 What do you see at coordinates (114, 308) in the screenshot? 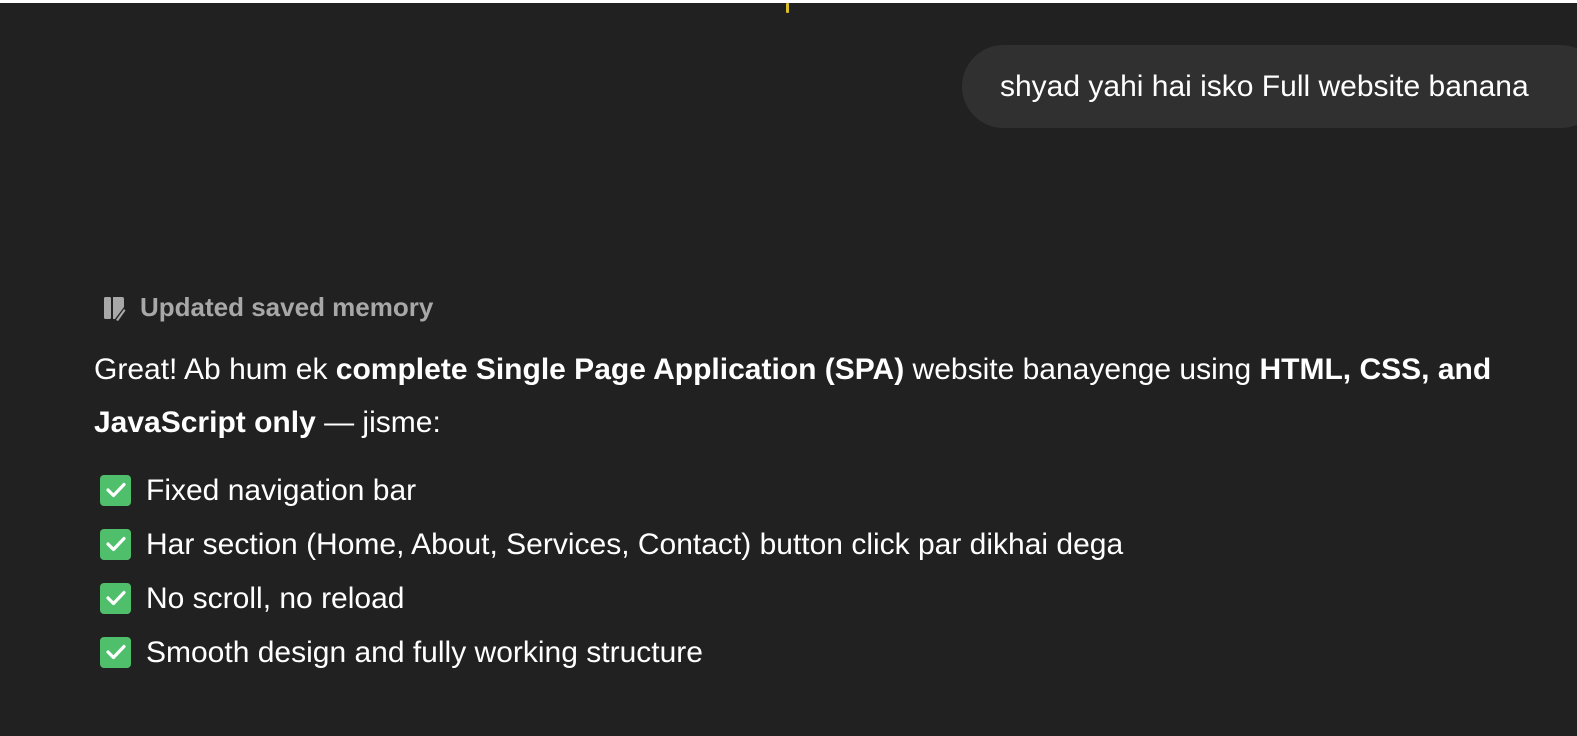
I see `memory-edit-icon` at bounding box center [114, 308].